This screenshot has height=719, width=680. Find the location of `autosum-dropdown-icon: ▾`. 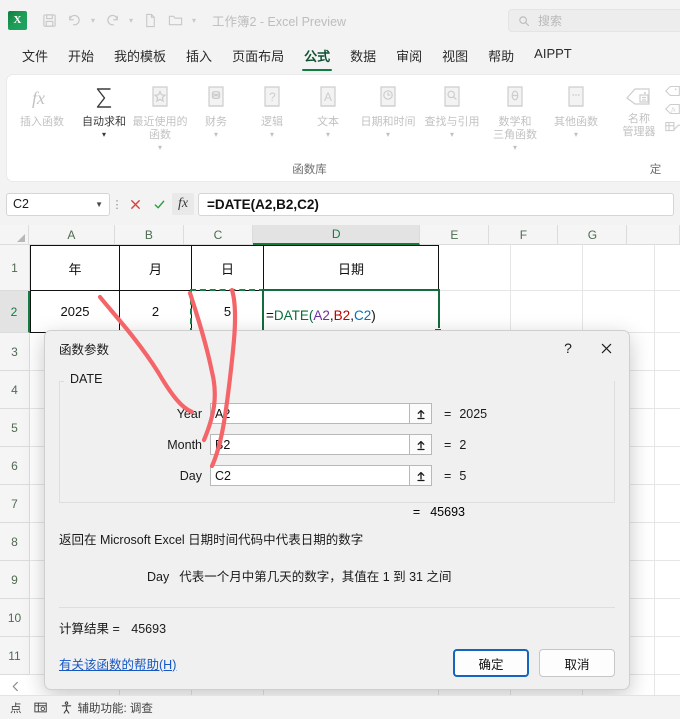

autosum-dropdown-icon: ▾ is located at coordinates (104, 134).